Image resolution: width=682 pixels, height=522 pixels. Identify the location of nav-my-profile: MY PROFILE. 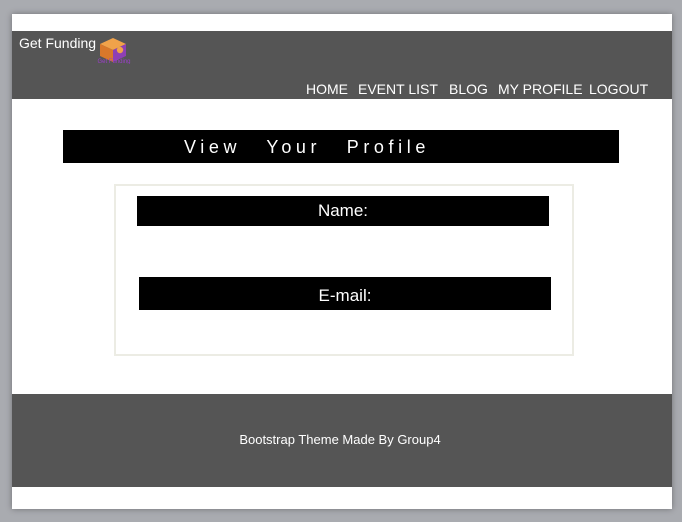
(540, 89).